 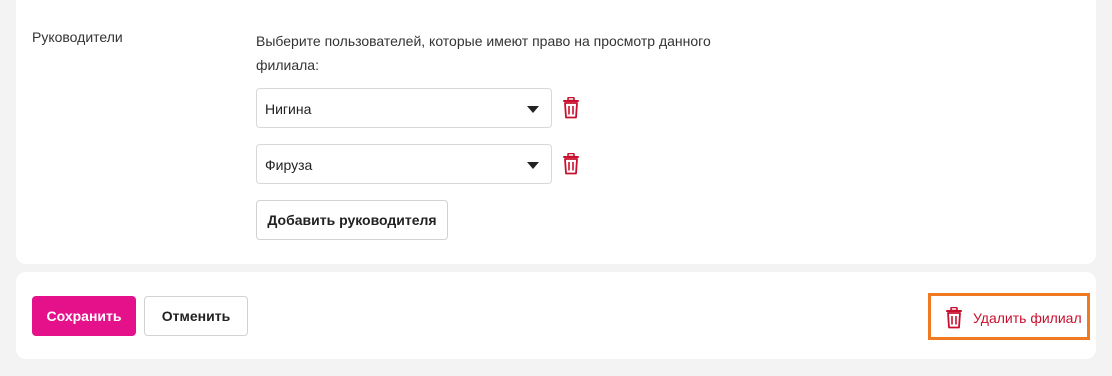 I want to click on manager-select-value: Фируза, so click(x=289, y=165).